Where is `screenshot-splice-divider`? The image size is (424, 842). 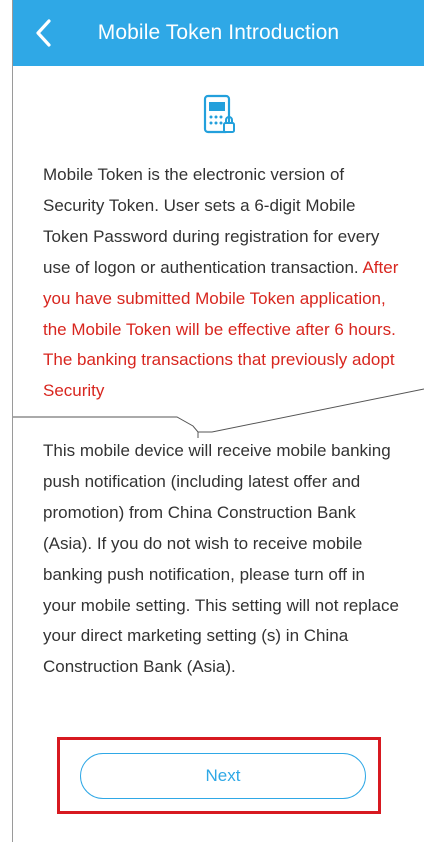
screenshot-splice-divider is located at coordinates (218, 413).